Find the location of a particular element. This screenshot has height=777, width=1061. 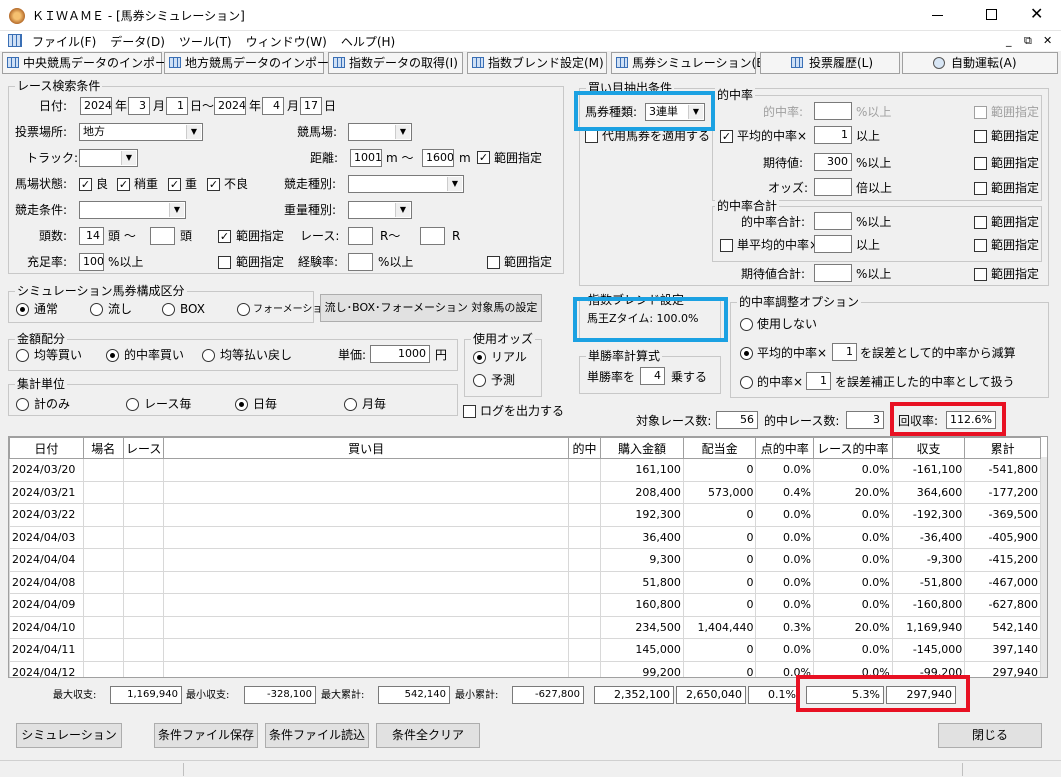

col-venue: 場名 is located at coordinates (103, 448).